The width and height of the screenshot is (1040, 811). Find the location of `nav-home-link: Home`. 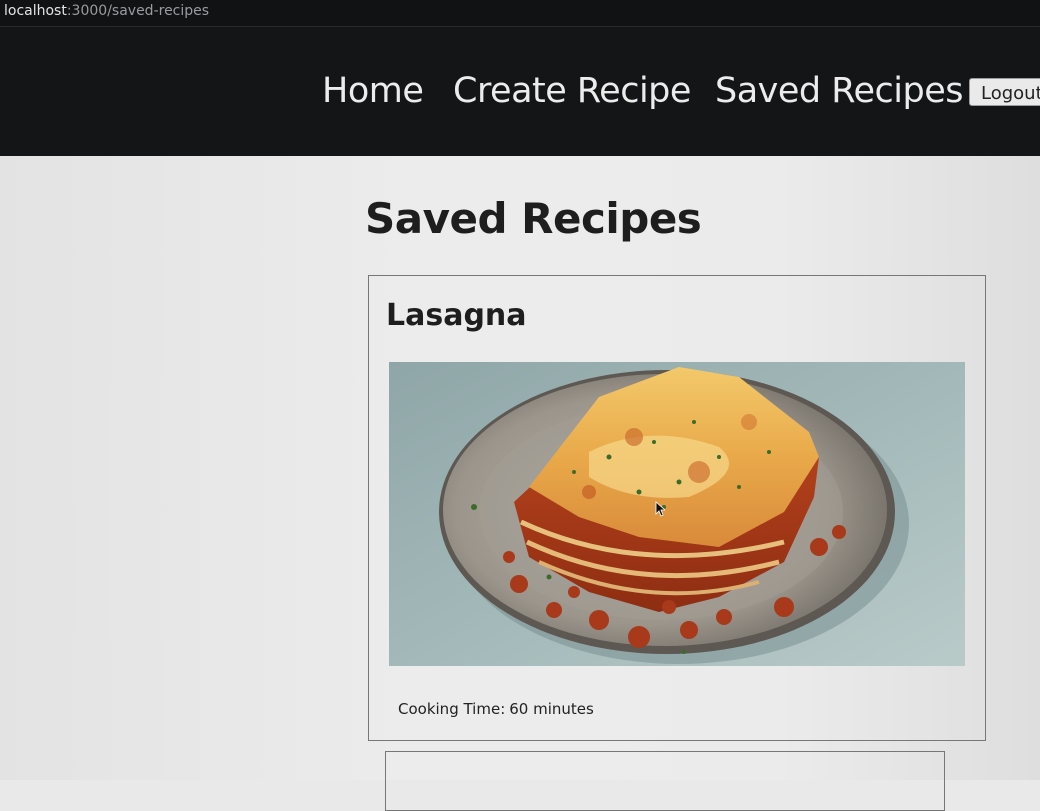

nav-home-link: Home is located at coordinates (373, 91).